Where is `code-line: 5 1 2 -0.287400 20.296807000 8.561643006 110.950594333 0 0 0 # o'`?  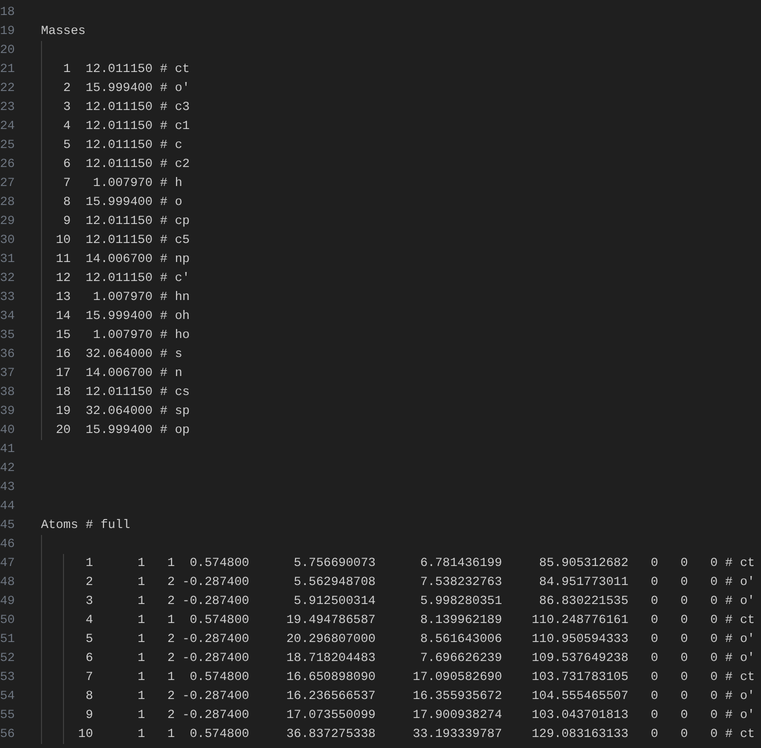
code-line: 5 1 2 -0.287400 20.296807000 8.561643006 110.950594333 0 0 0 # o' is located at coordinates (419, 639).